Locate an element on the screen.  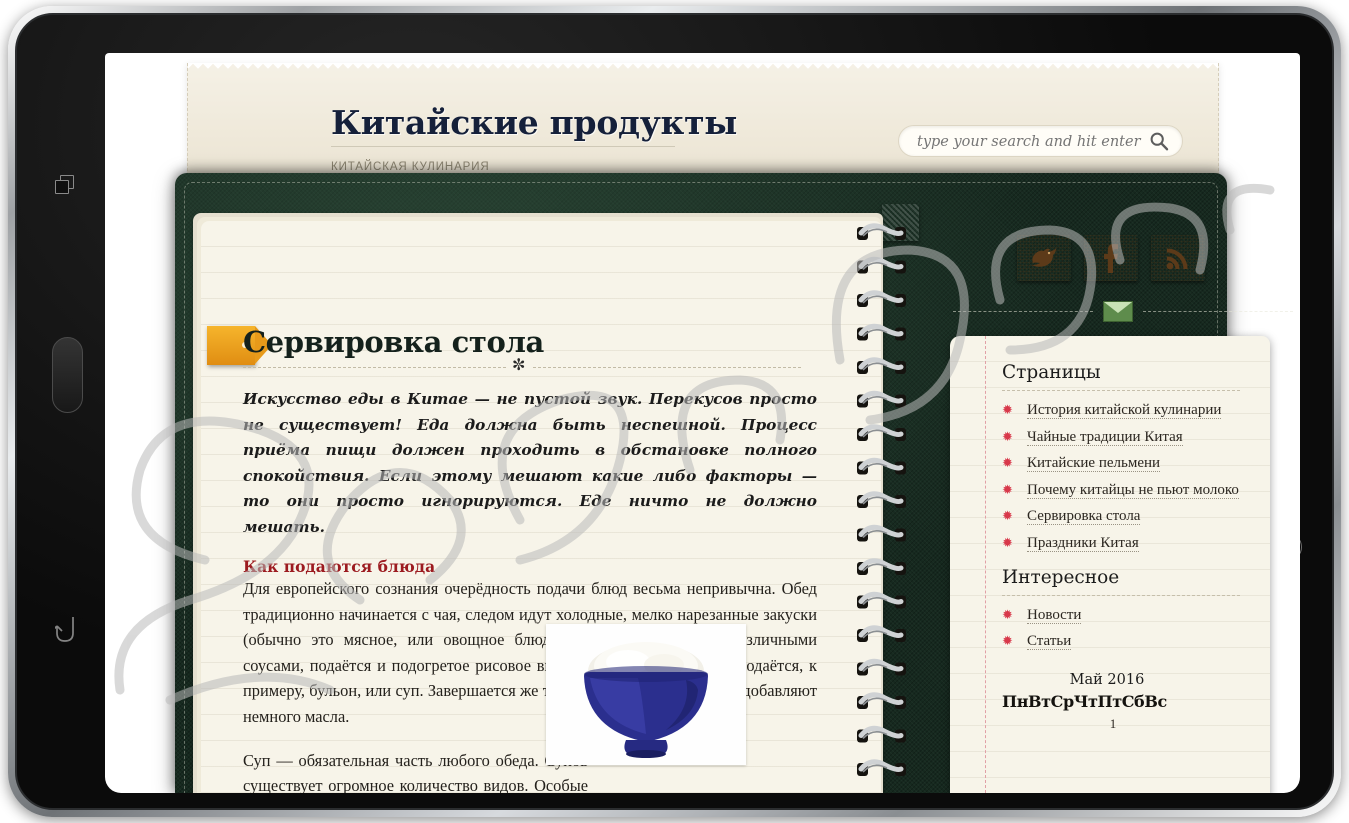
search-button is located at coordinates (1159, 142).